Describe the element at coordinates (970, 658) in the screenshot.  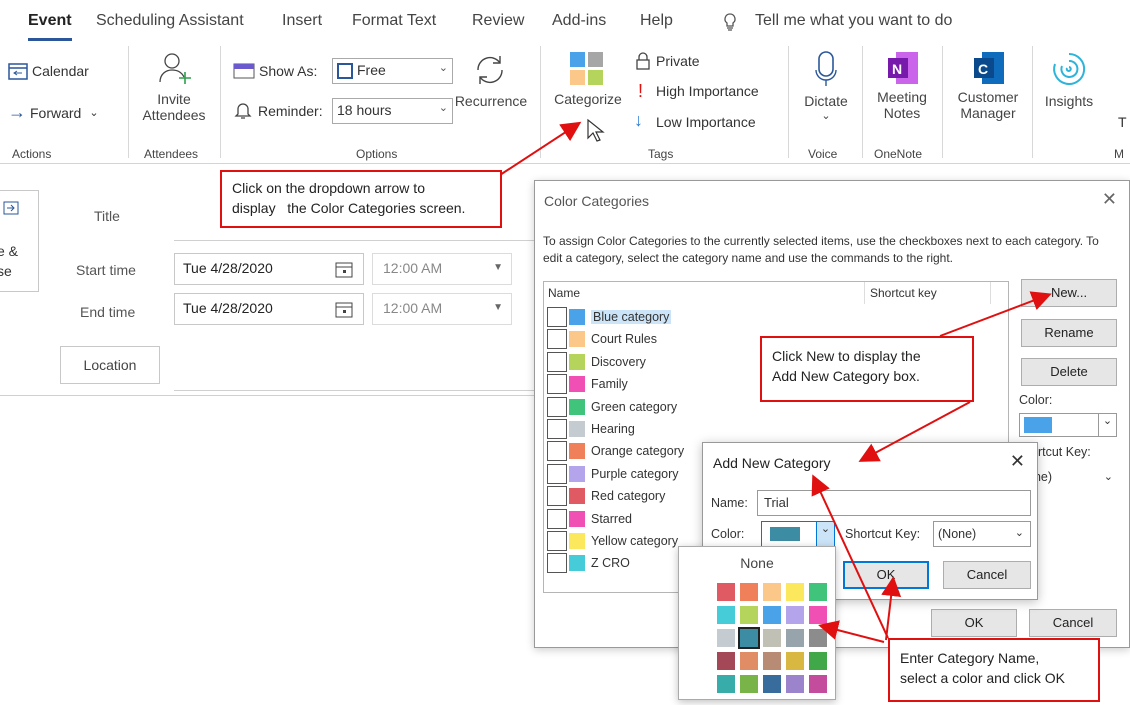
I see `callout-enter-line-1: Enter Category Name,` at that location.